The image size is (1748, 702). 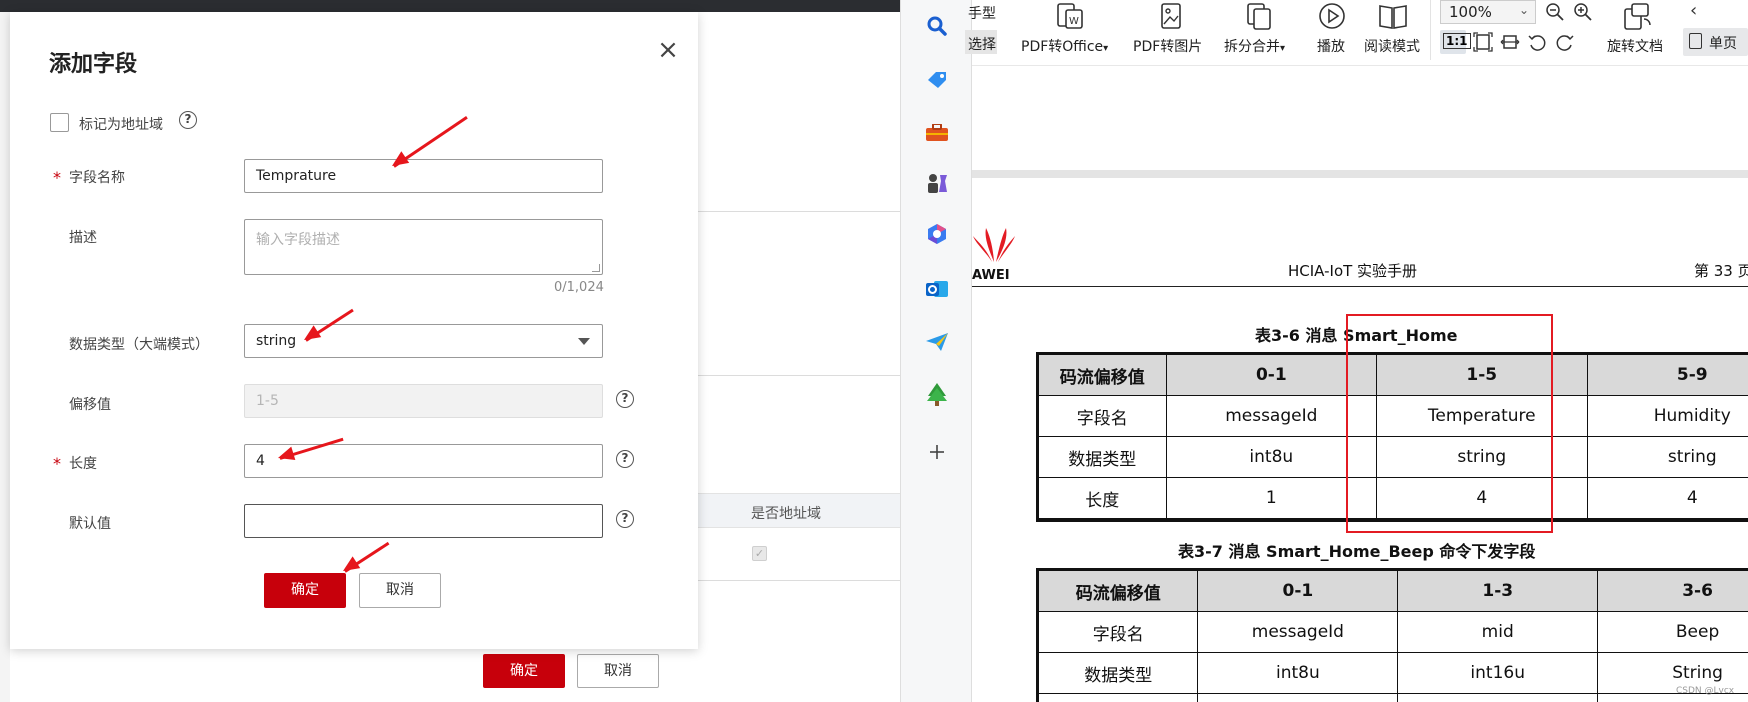 I want to click on app-sidebar, so click(x=936, y=351).